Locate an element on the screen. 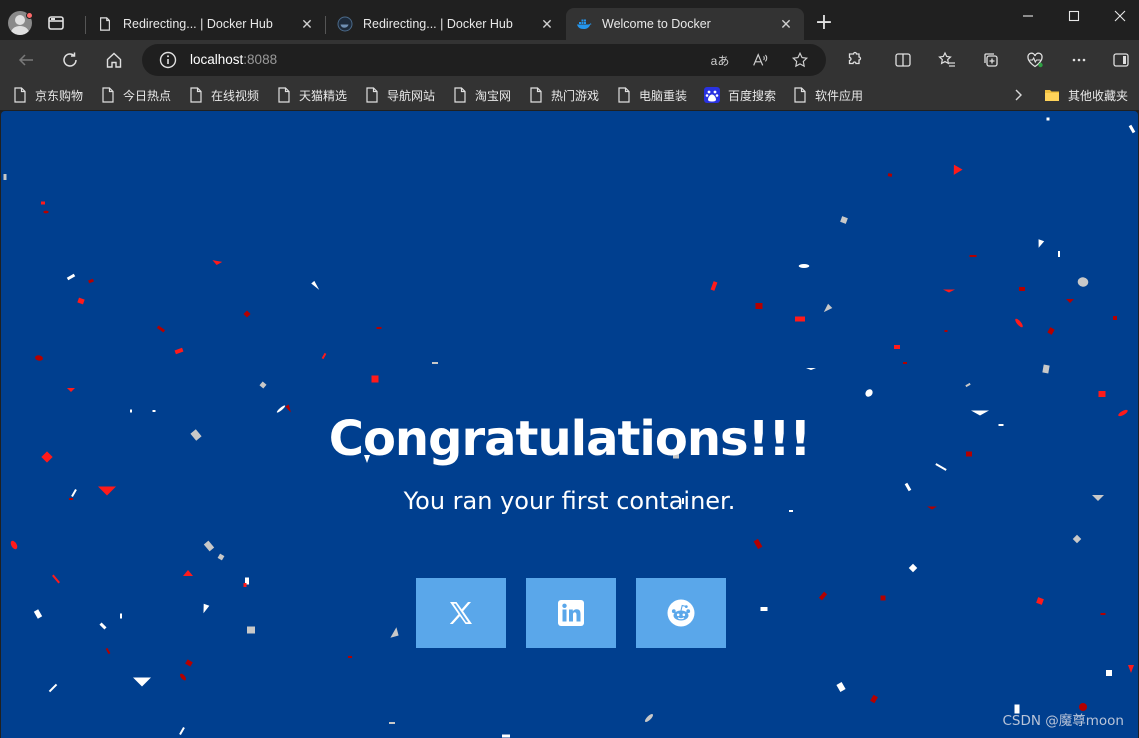 Image resolution: width=1139 pixels, height=738 pixels. more-dots-icon is located at coordinates (1079, 60).